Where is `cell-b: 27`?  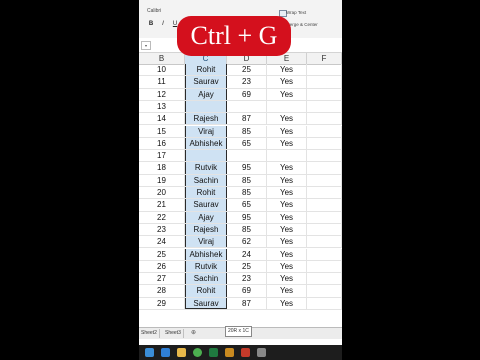 cell-b: 27 is located at coordinates (162, 279).